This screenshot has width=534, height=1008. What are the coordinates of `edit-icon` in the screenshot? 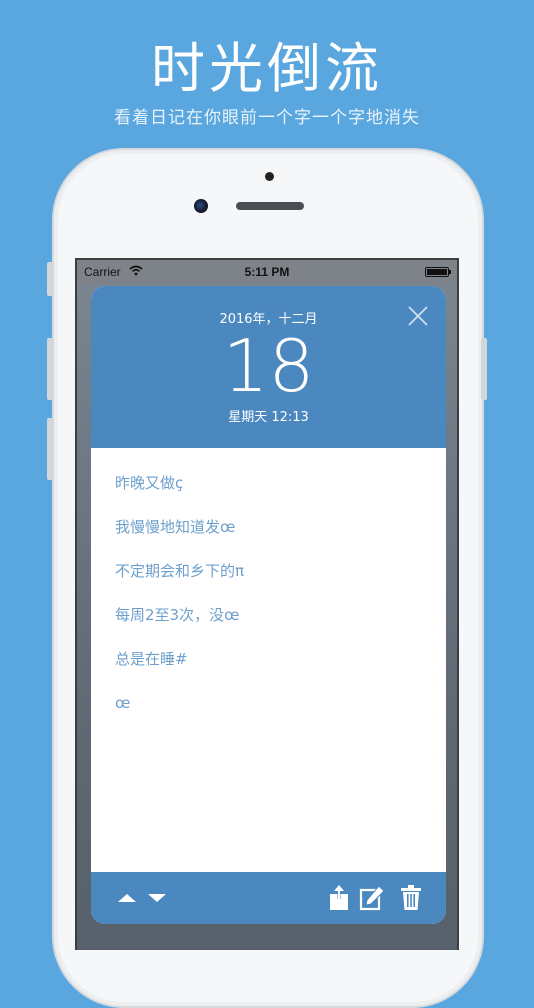 It's located at (372, 898).